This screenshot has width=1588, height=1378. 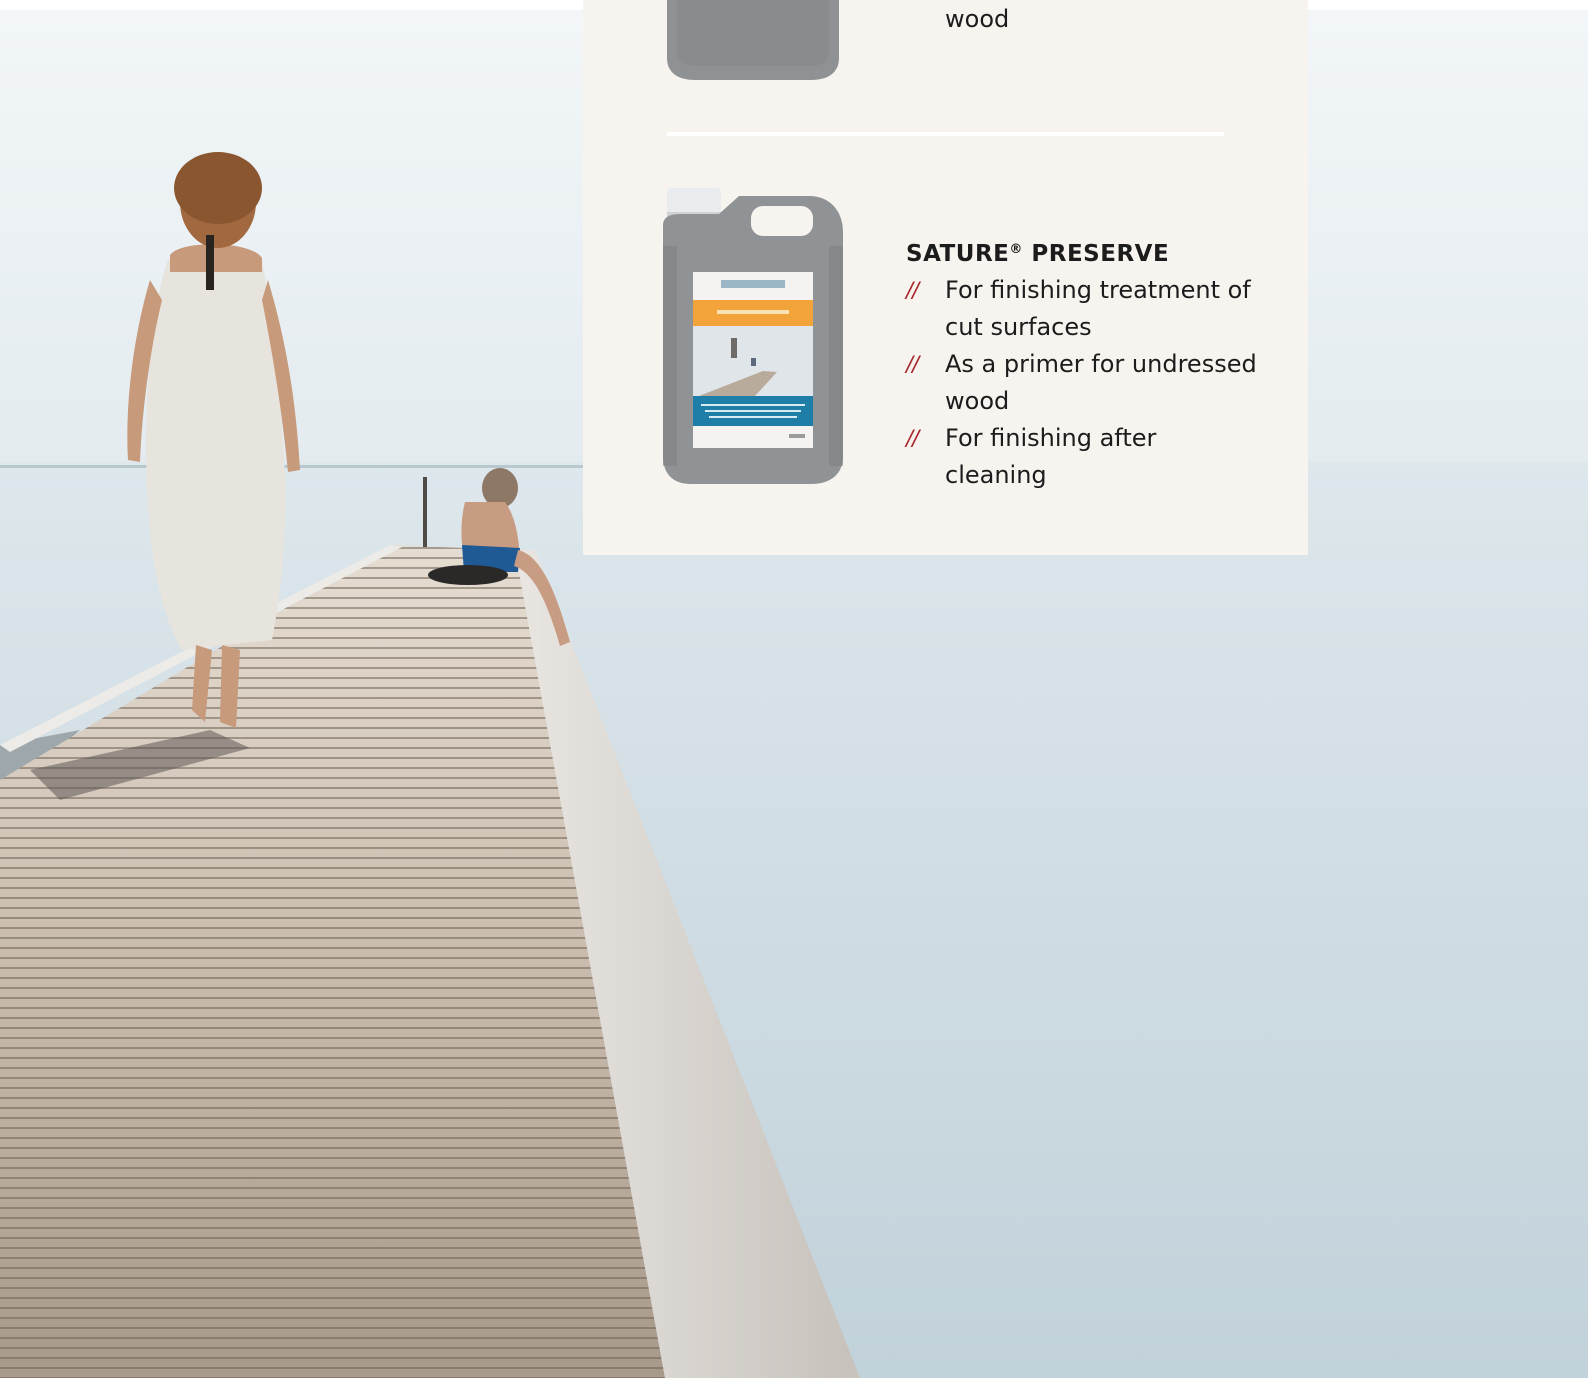 I want to click on sature-preserve-jug-image, so click(x=753, y=335).